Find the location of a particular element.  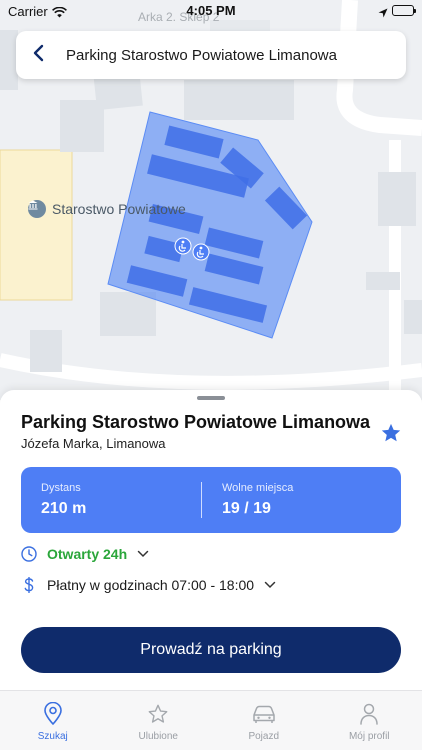

tab-search: Szukaj is located at coordinates (53, 720).